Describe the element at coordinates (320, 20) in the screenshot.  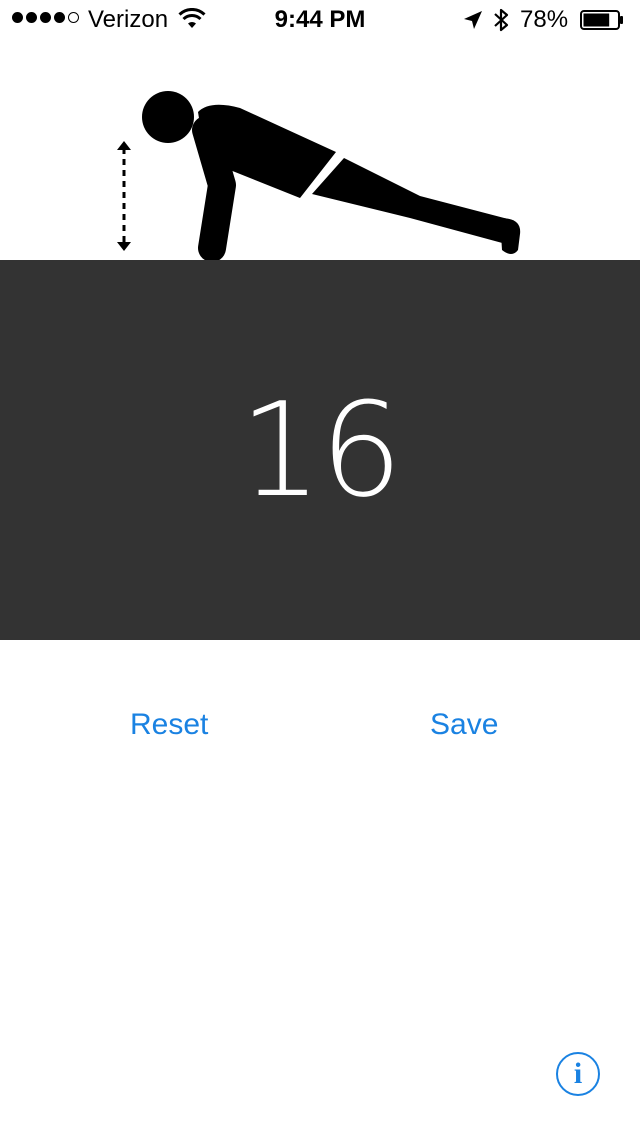
I see `status-bar: Verizon 9:44 PM 78%` at that location.